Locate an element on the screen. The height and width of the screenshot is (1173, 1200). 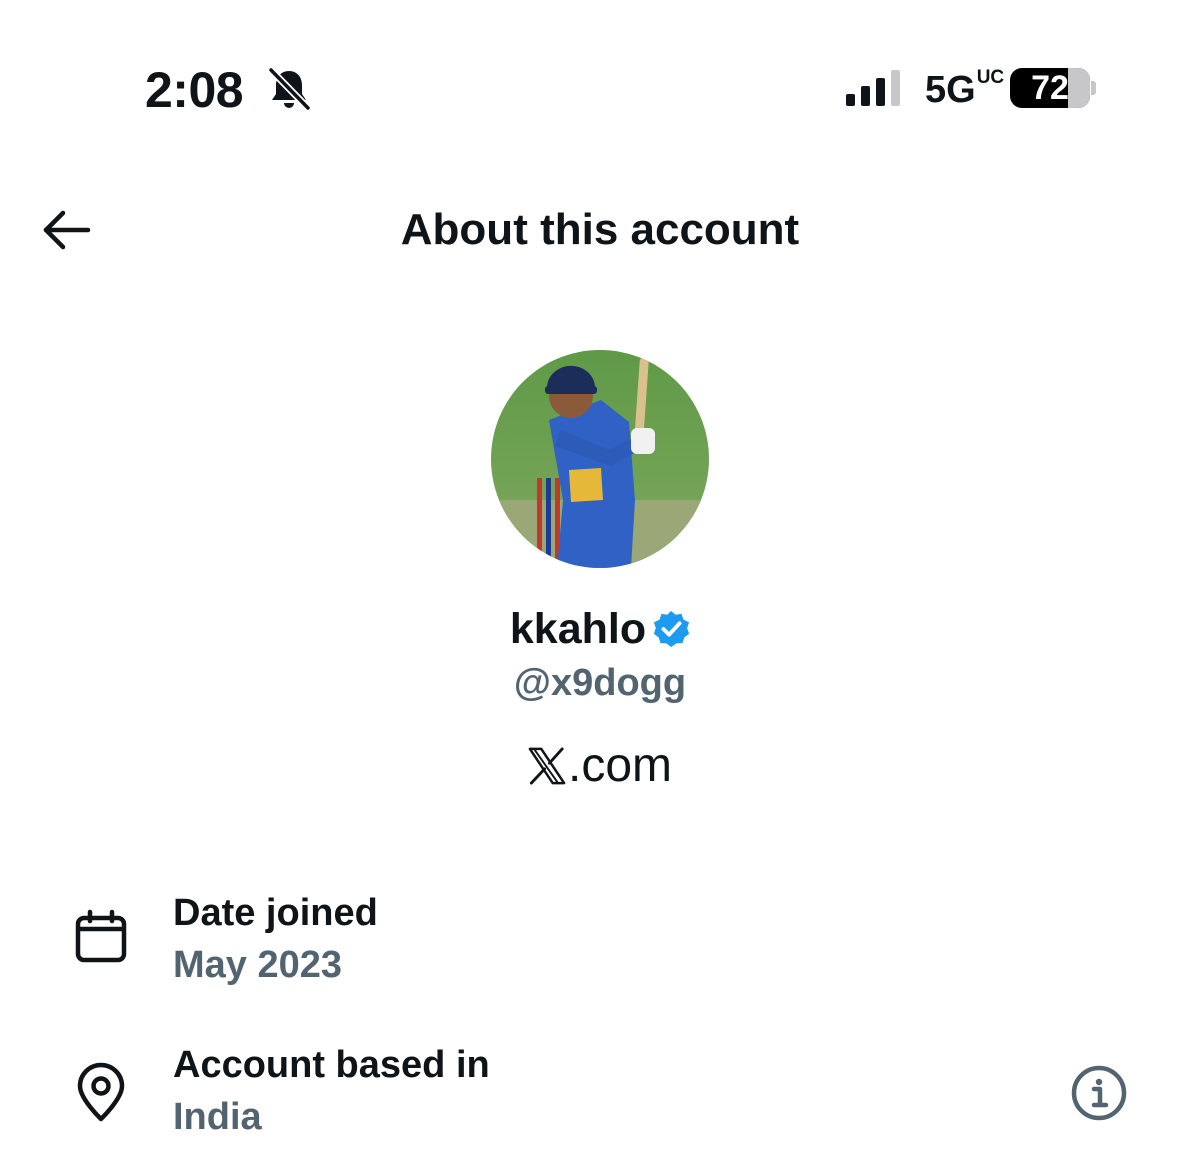
avatar-photo is located at coordinates (600, 459).